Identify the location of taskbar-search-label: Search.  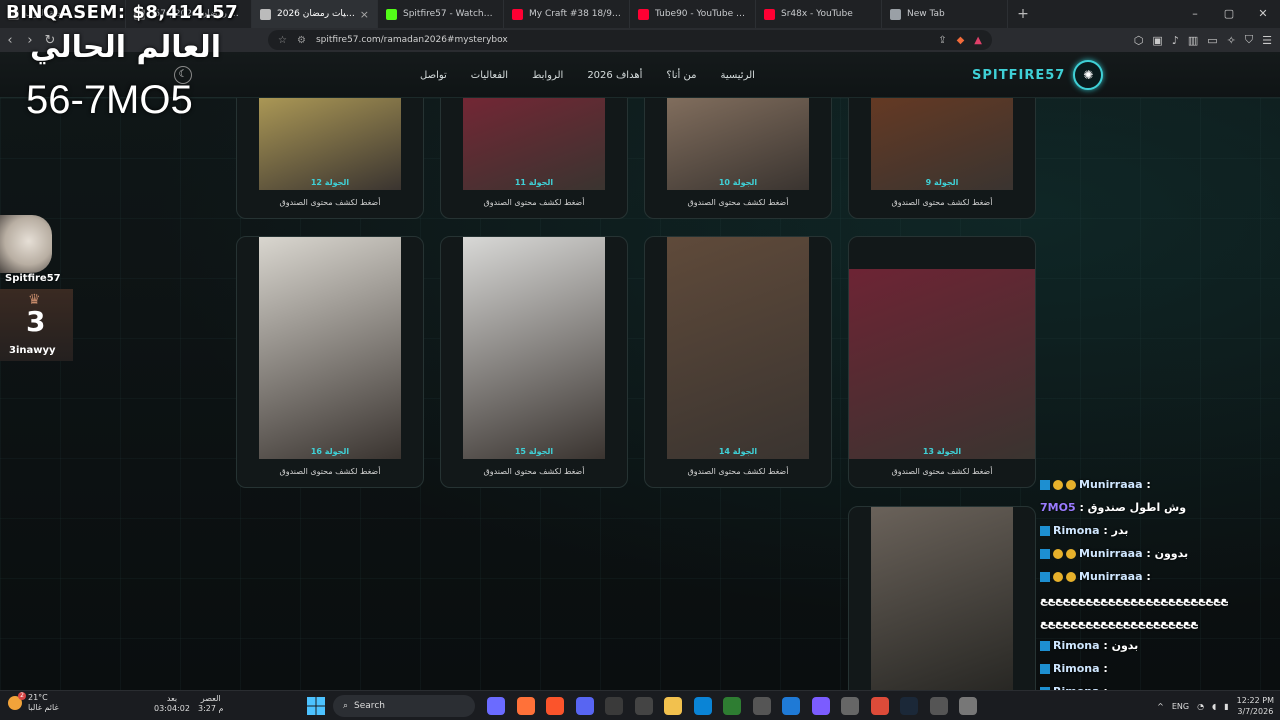
(369, 706).